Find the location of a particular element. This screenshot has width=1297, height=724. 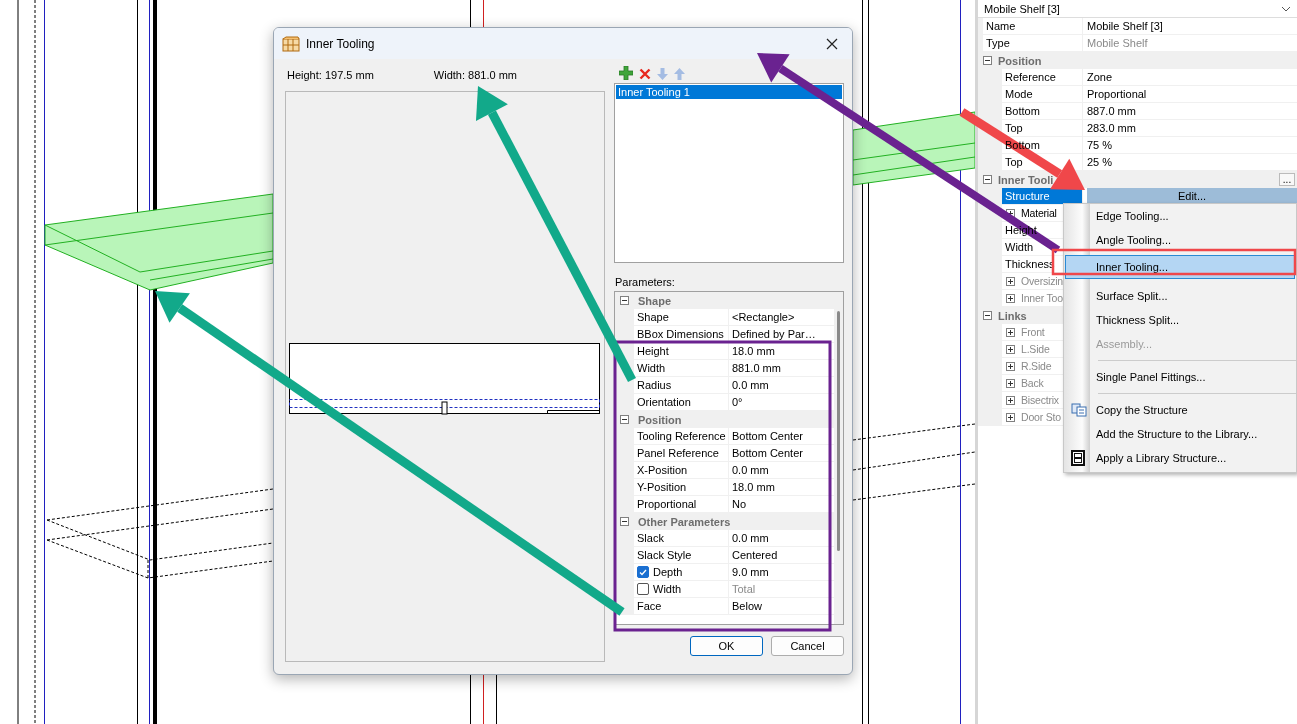

group-label: Shape is located at coordinates (654, 300).